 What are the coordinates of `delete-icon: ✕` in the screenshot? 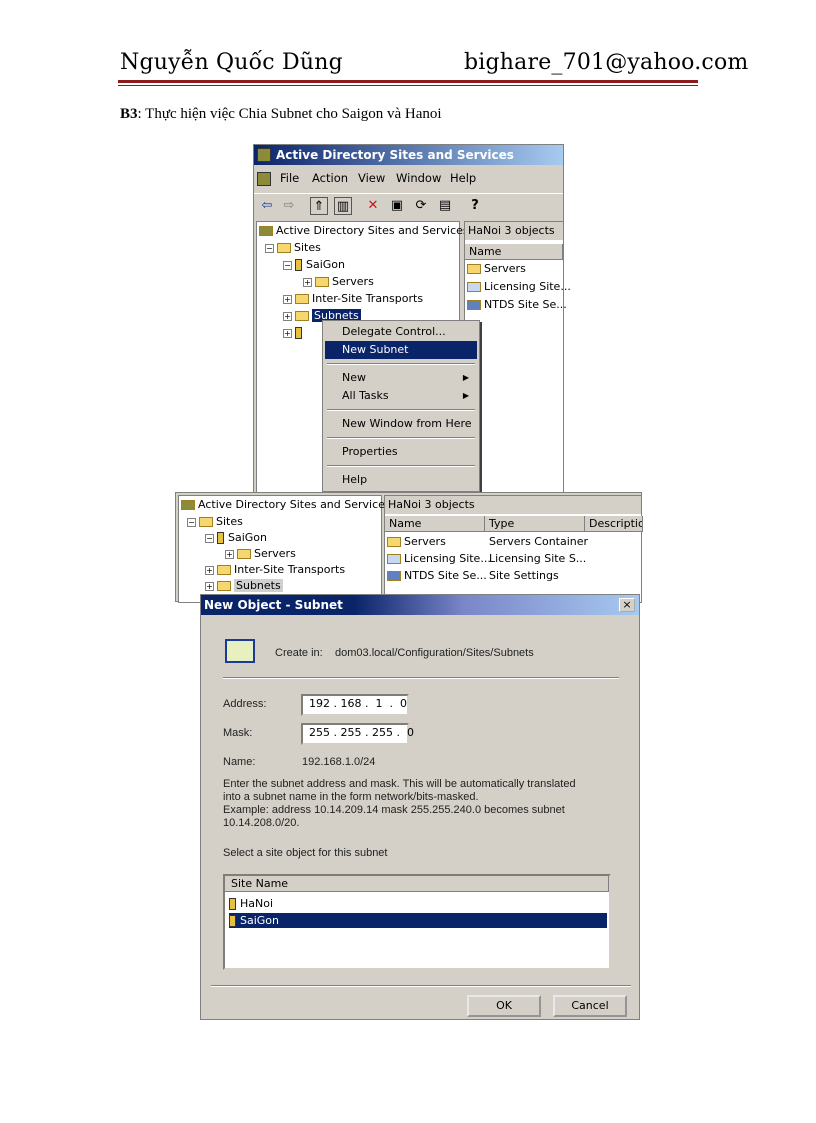 It's located at (373, 206).